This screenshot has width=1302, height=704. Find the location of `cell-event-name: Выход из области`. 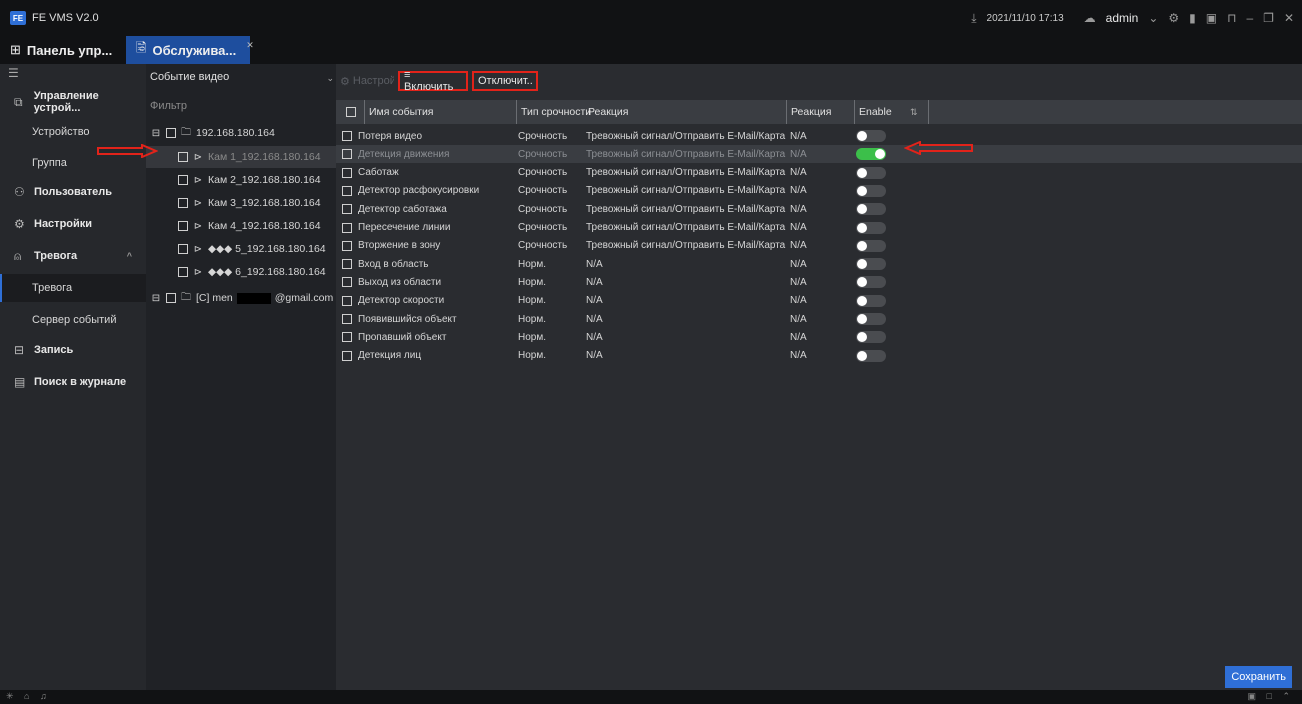

cell-event-name: Выход из области is located at coordinates (400, 282).